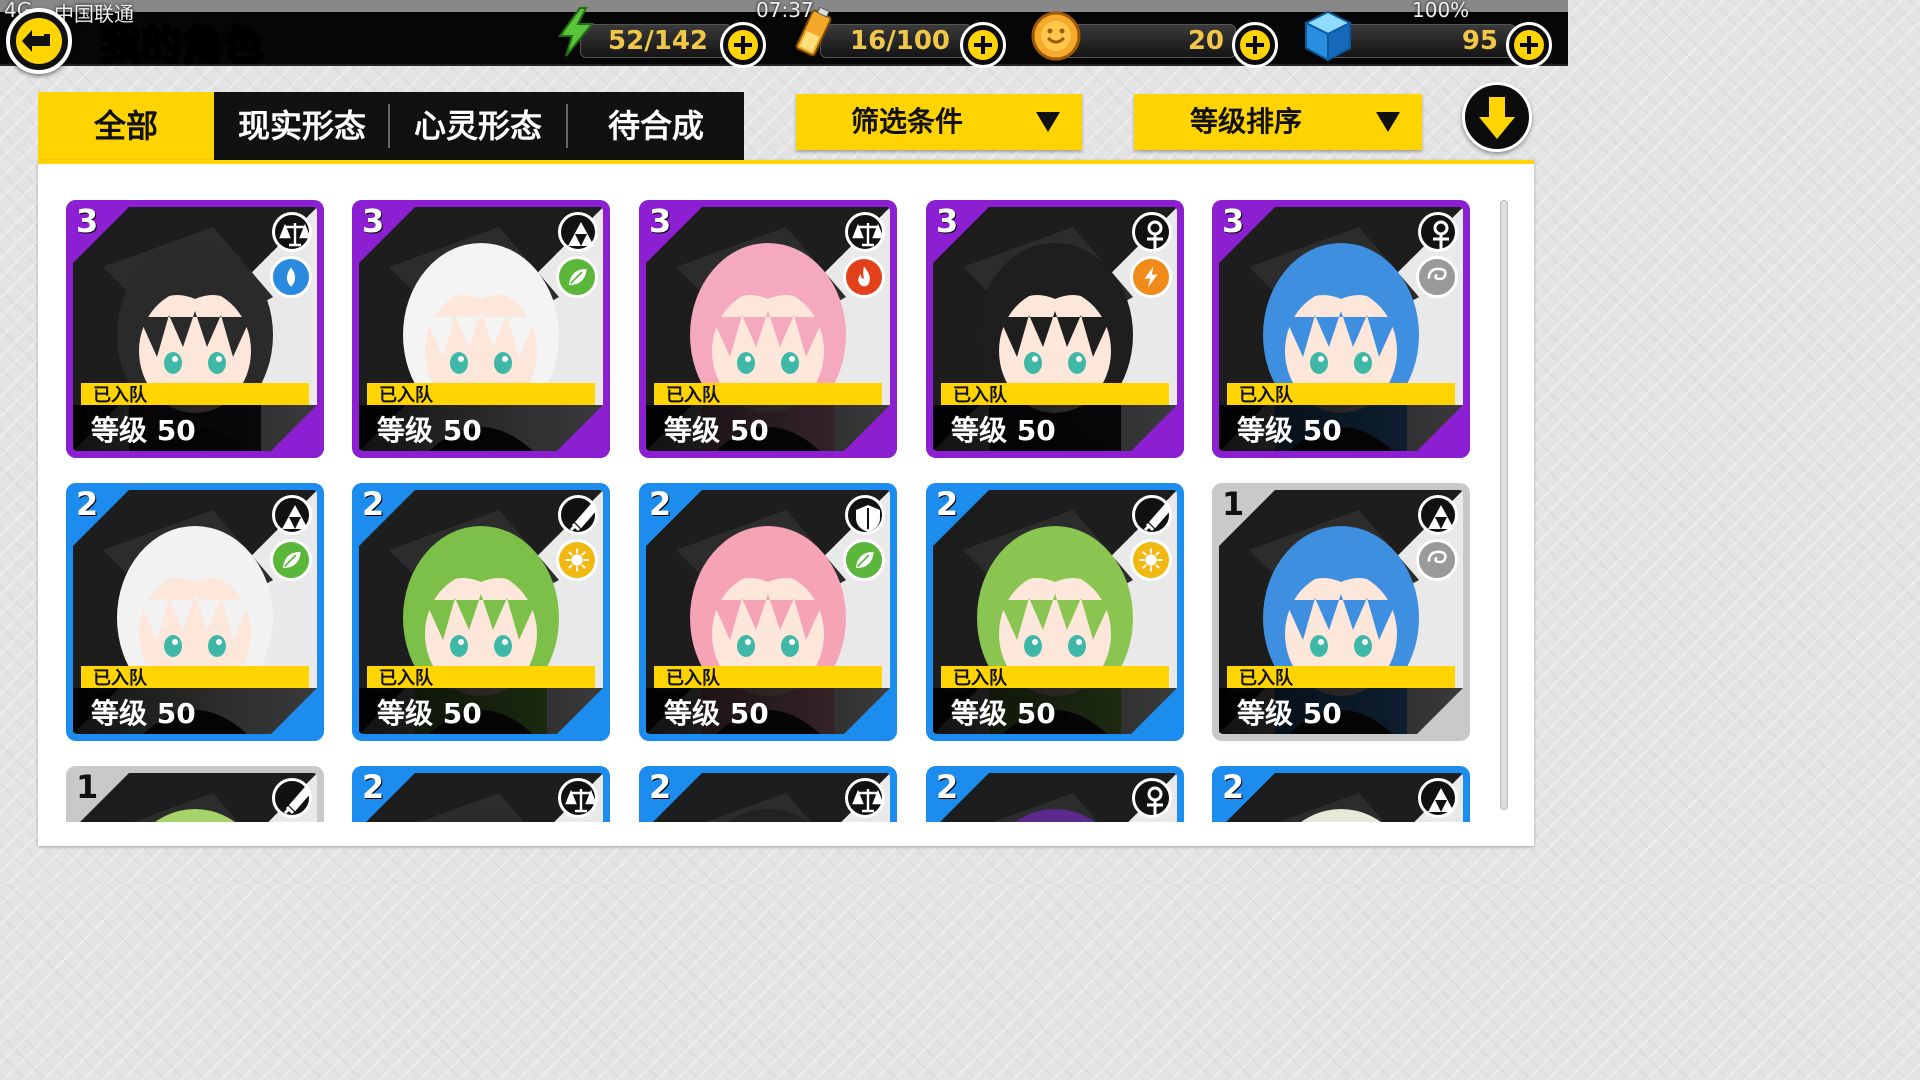 Image resolution: width=1920 pixels, height=1080 pixels. I want to click on tab-spirit-form: 心灵形态, so click(478, 126).